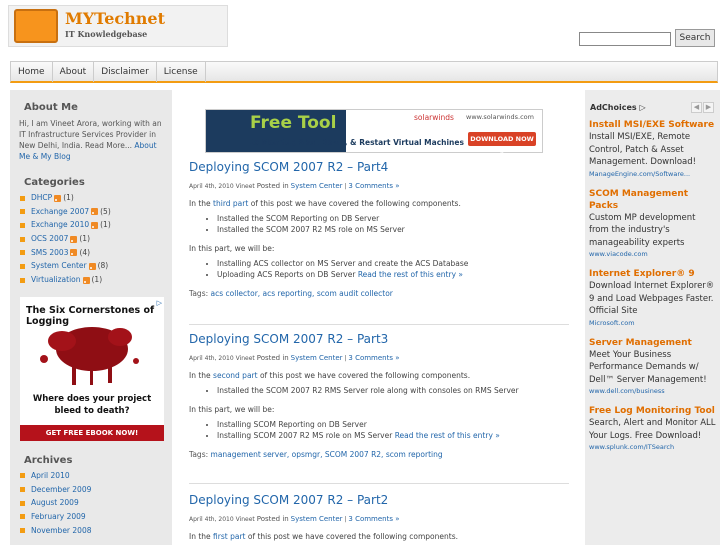  I want to click on list-item: Virtualization (1), so click(96, 280).